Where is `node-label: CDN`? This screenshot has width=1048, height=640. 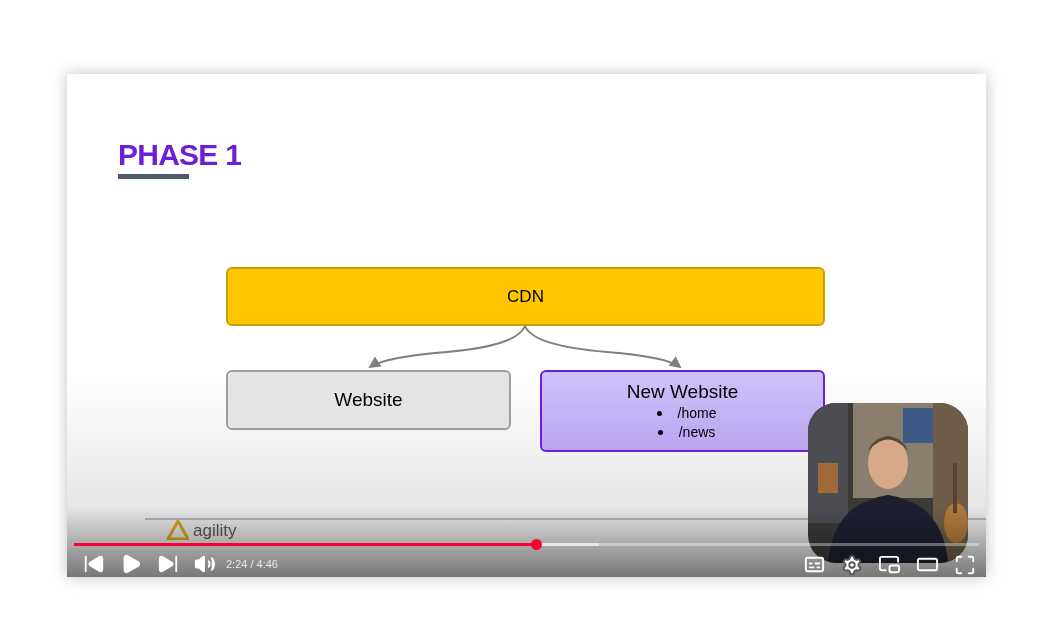 node-label: CDN is located at coordinates (525, 296).